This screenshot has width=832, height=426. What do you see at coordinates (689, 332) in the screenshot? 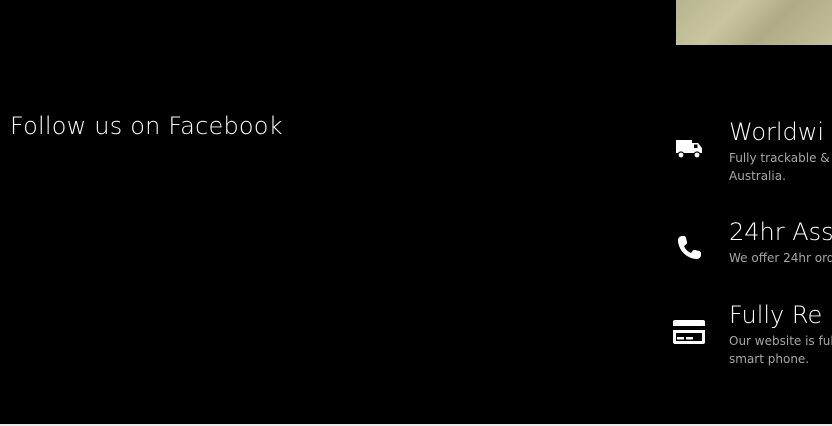
I see `credit-card-icon` at bounding box center [689, 332].